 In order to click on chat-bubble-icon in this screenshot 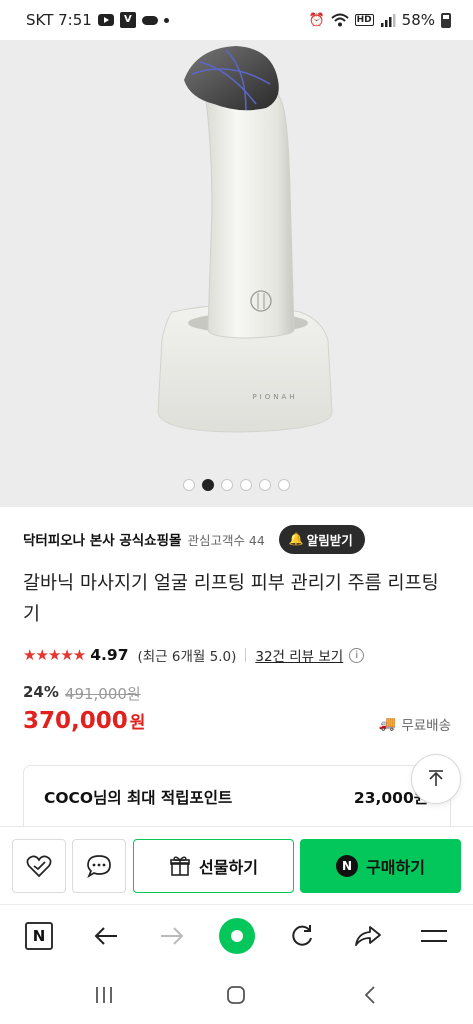, I will do `click(99, 866)`.